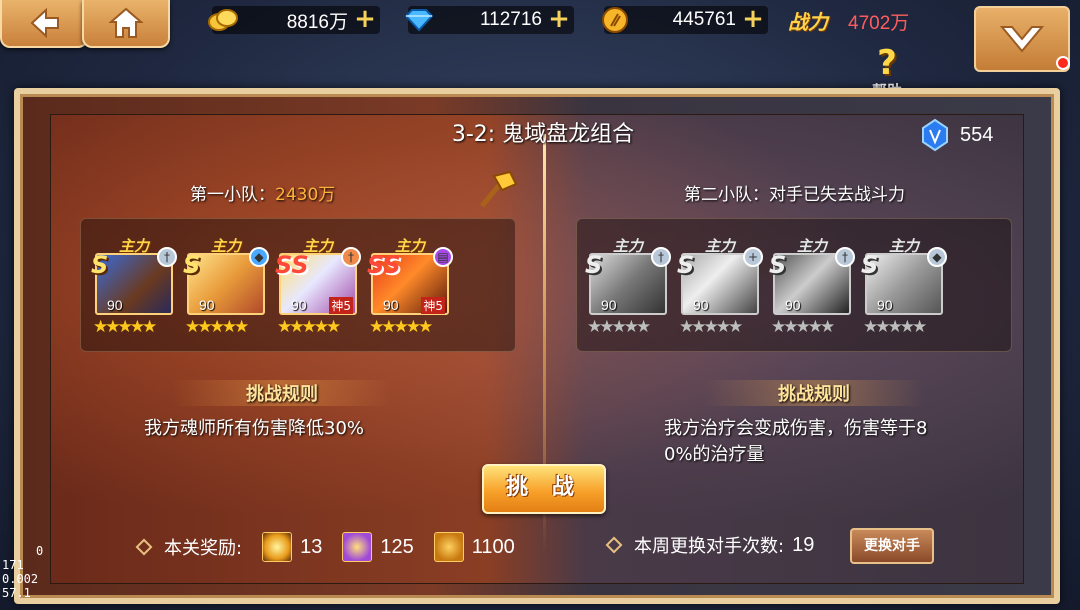 Image resolution: width=1080 pixels, height=610 pixels. I want to click on debug-line-1: 0, so click(40, 551).